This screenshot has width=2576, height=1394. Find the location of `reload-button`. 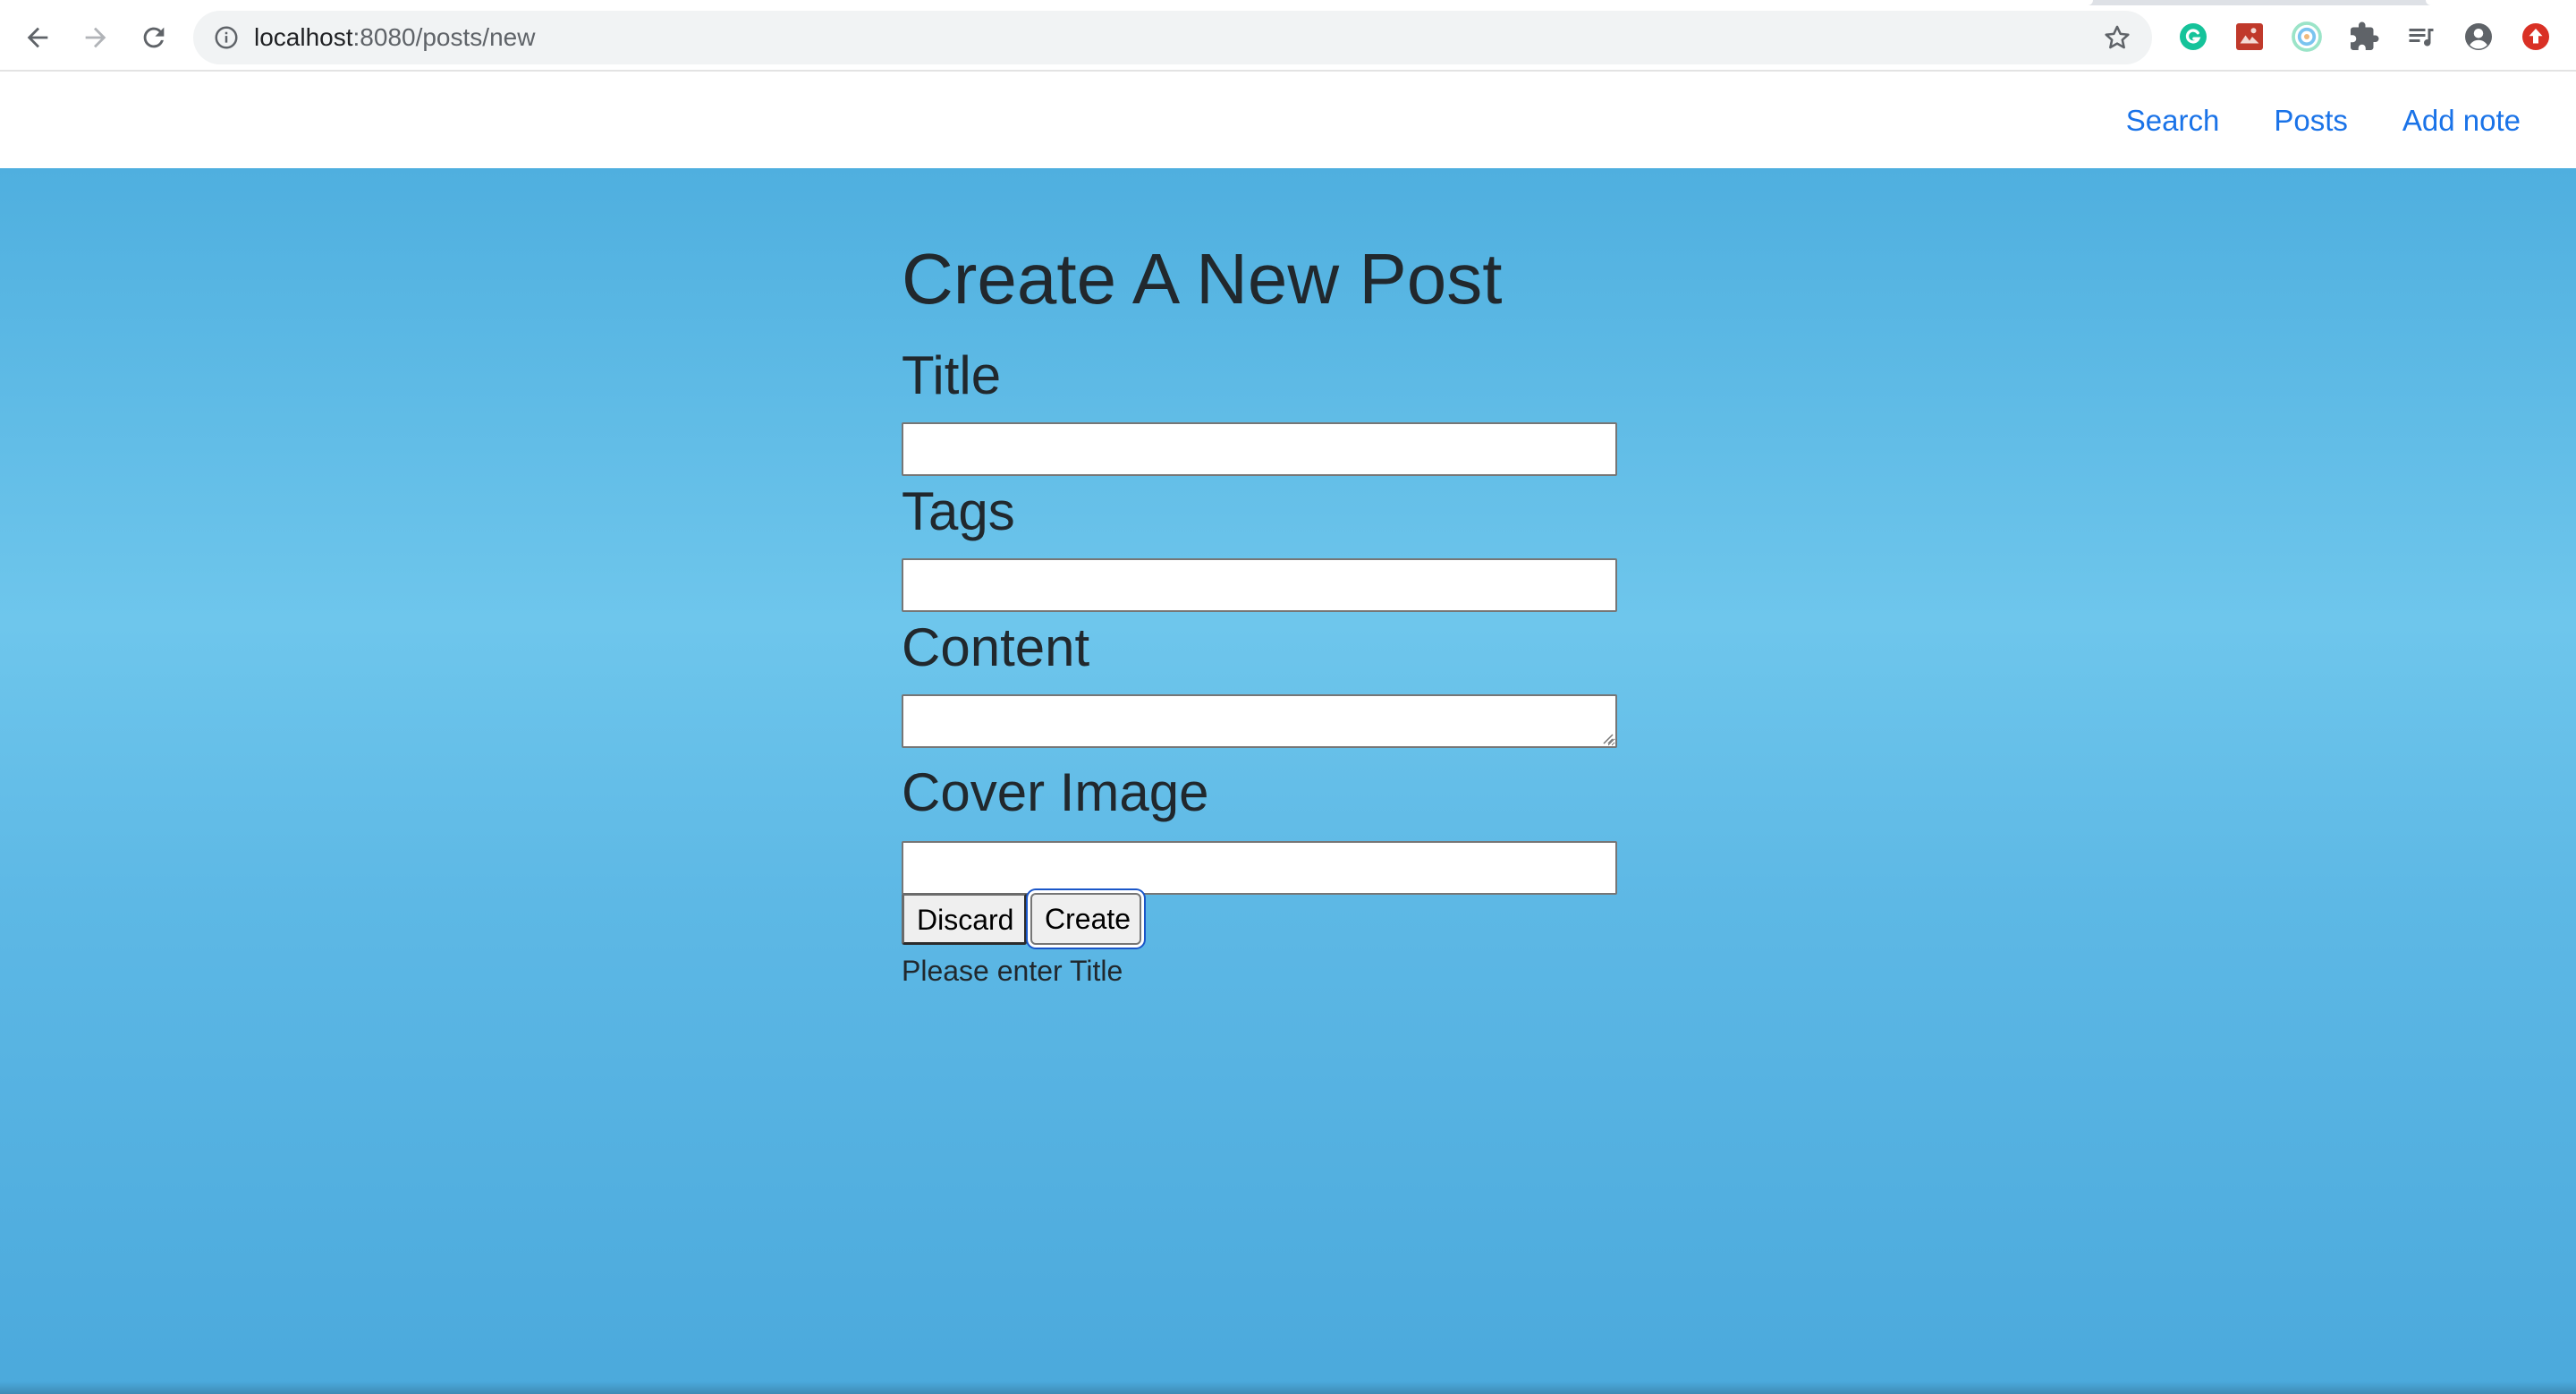

reload-button is located at coordinates (154, 37).